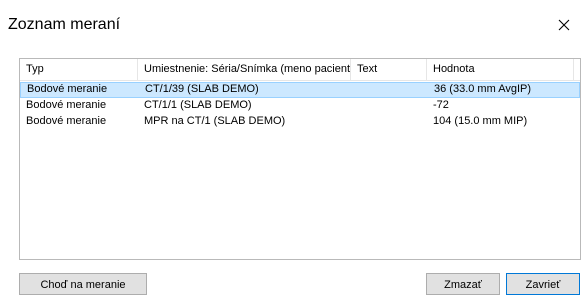 This screenshot has height=298, width=582. Describe the element at coordinates (500, 69) in the screenshot. I see `column-header-hodnota: Hodnota` at that location.